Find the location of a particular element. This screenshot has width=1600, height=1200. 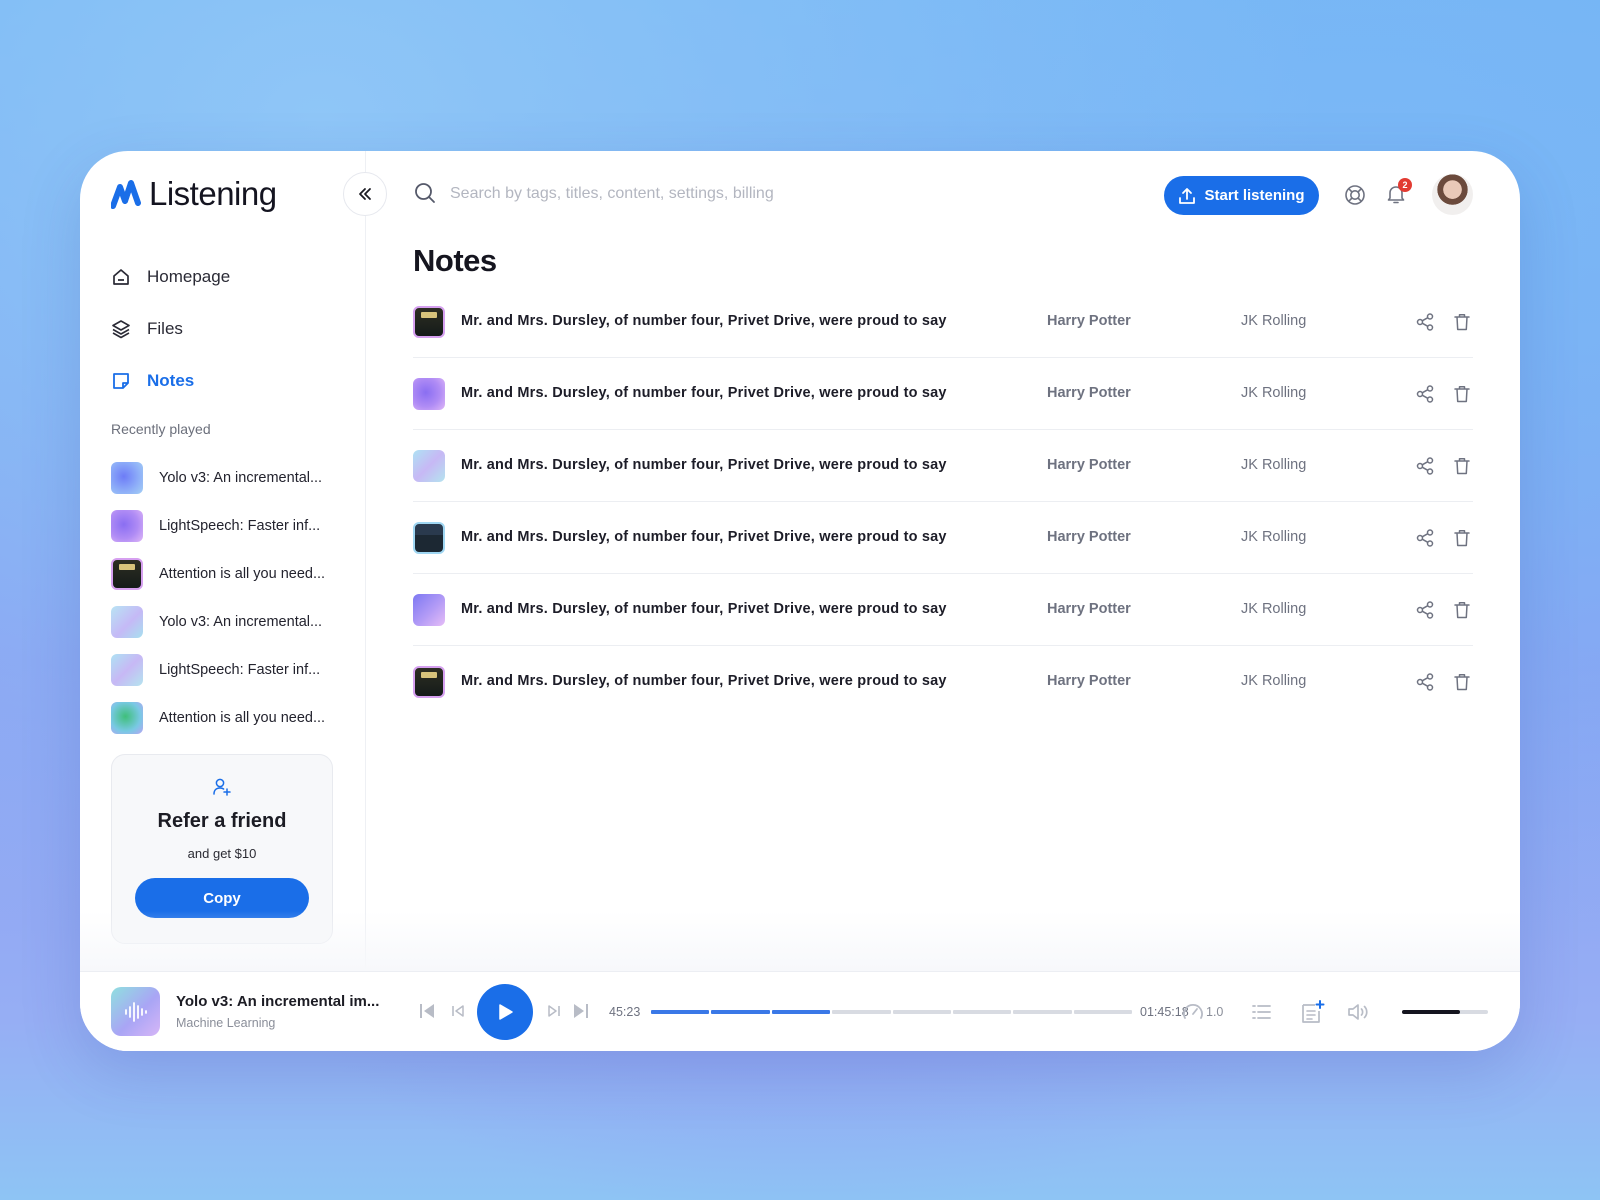

waveform-icon is located at coordinates (135, 1011).